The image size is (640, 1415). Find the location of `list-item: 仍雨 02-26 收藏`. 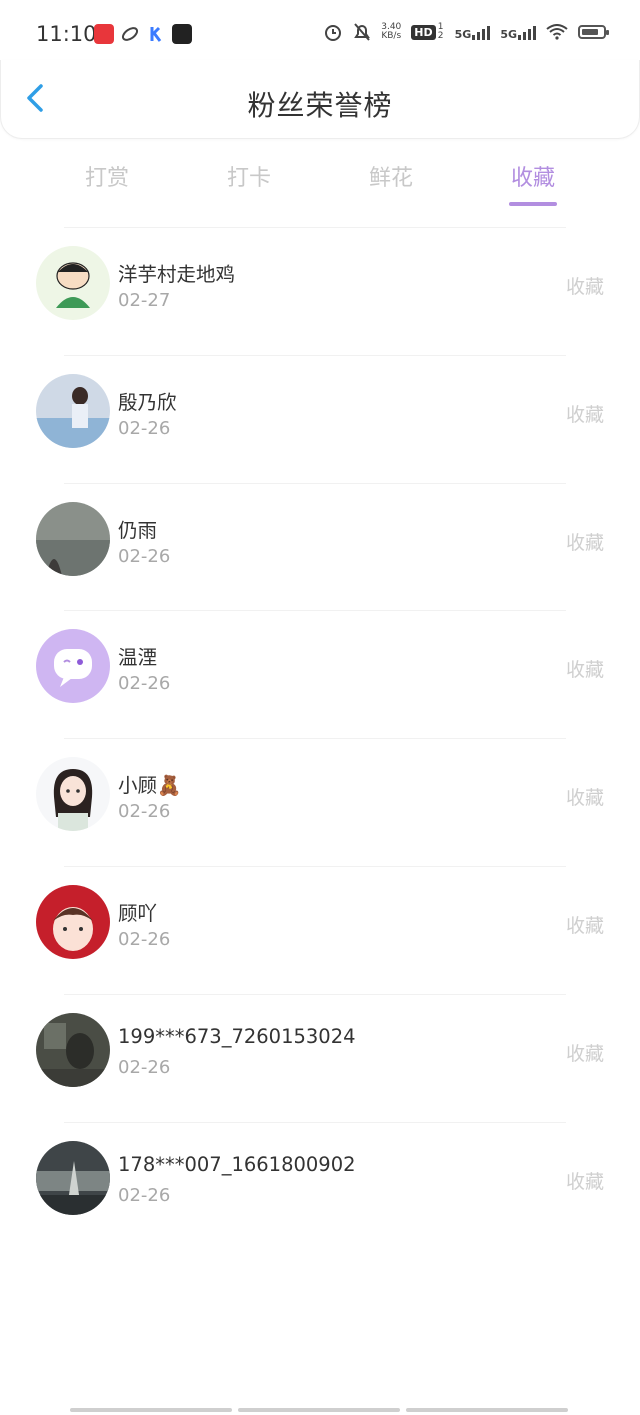

list-item: 仍雨 02-26 收藏 is located at coordinates (320, 540).